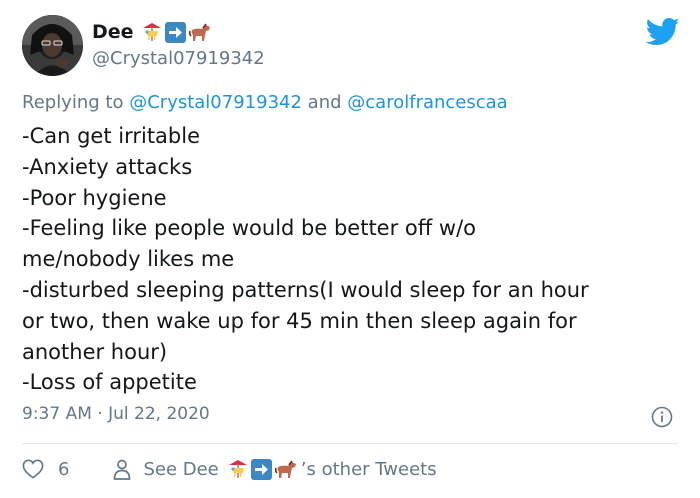  I want to click on tweet-line: -Can get irritable, so click(111, 136).